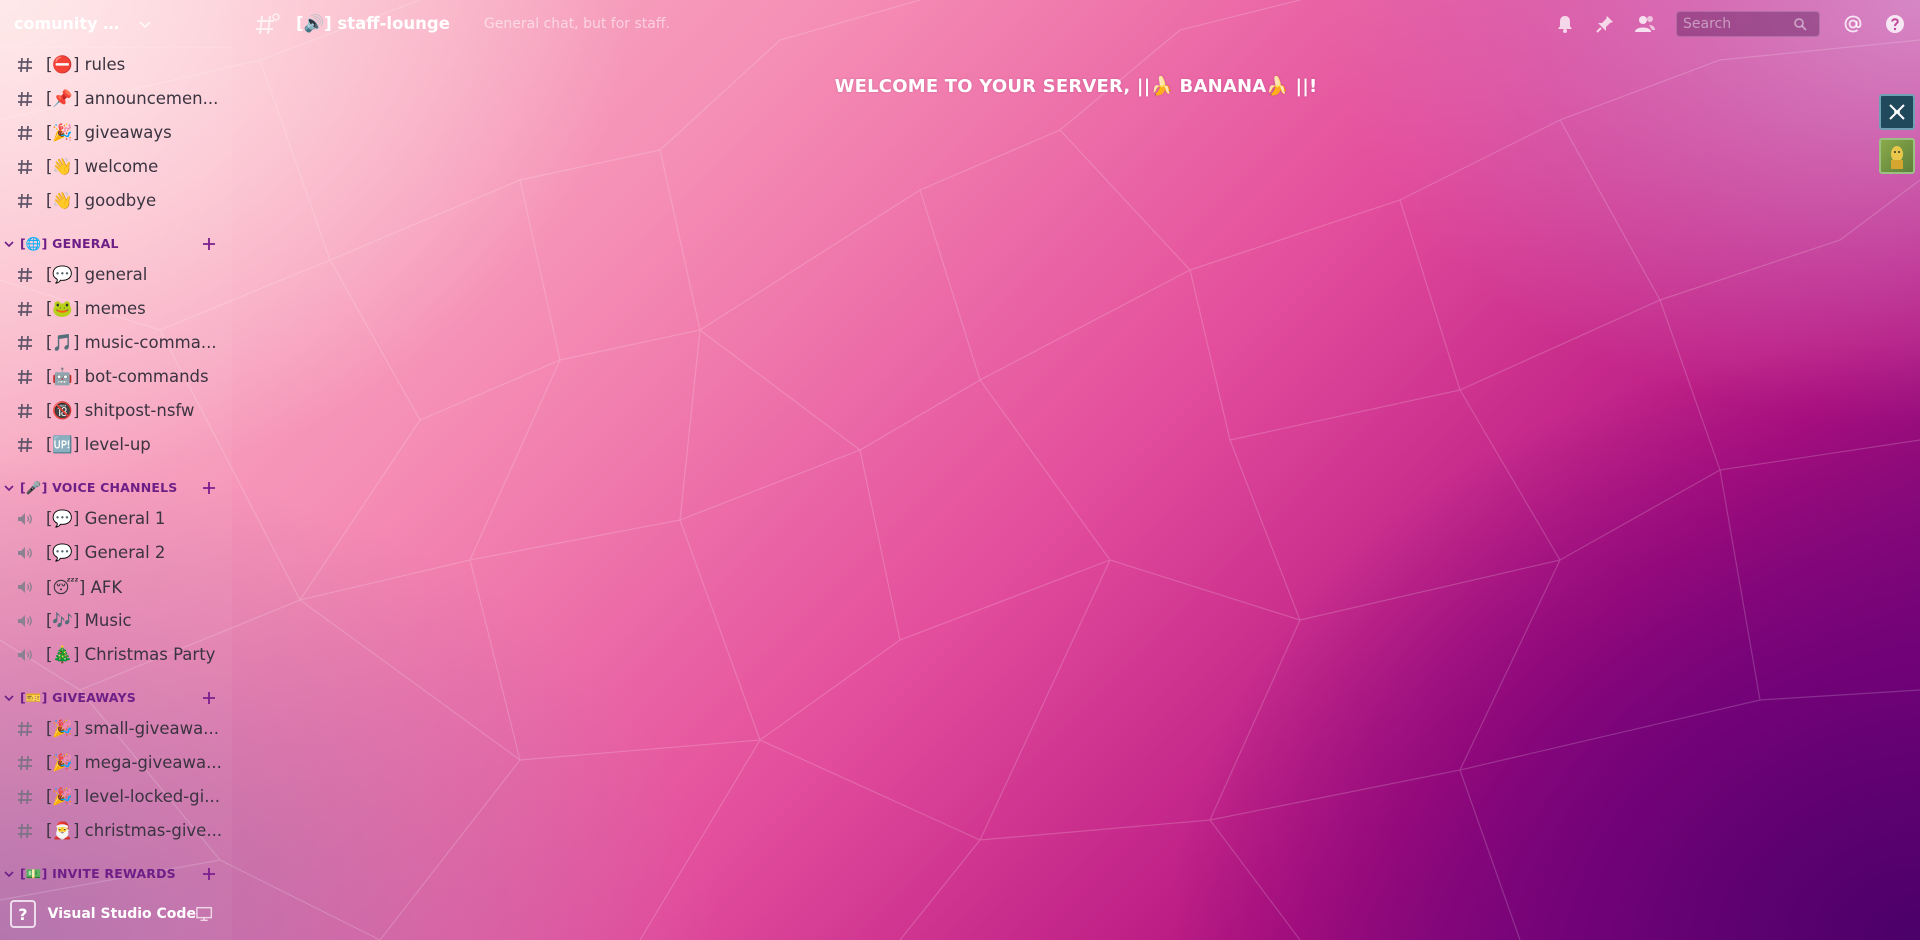 The image size is (1920, 940). I want to click on channel-rules: [⛔] rules, so click(116, 65).